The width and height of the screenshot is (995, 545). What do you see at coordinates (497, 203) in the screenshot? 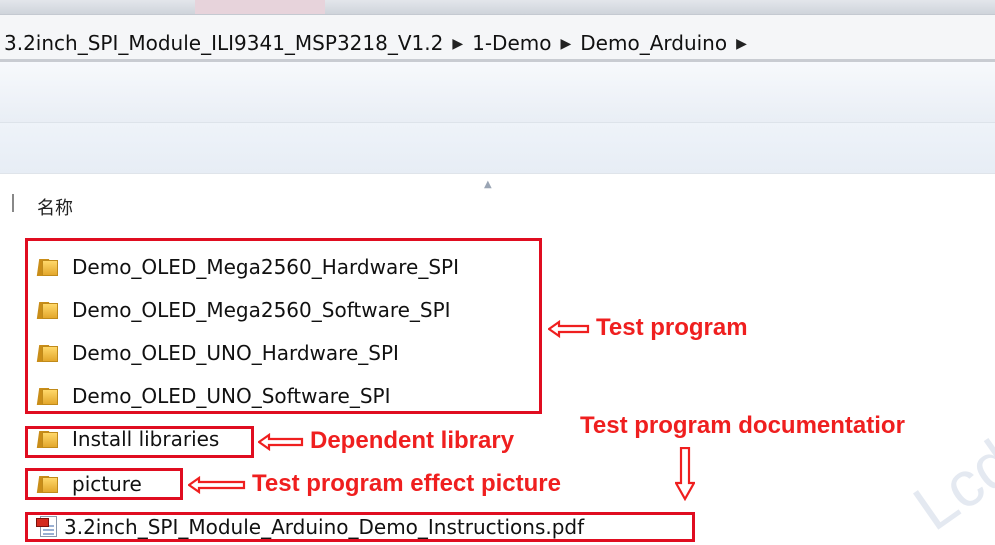
I see `column-header: 名称 ▲` at bounding box center [497, 203].